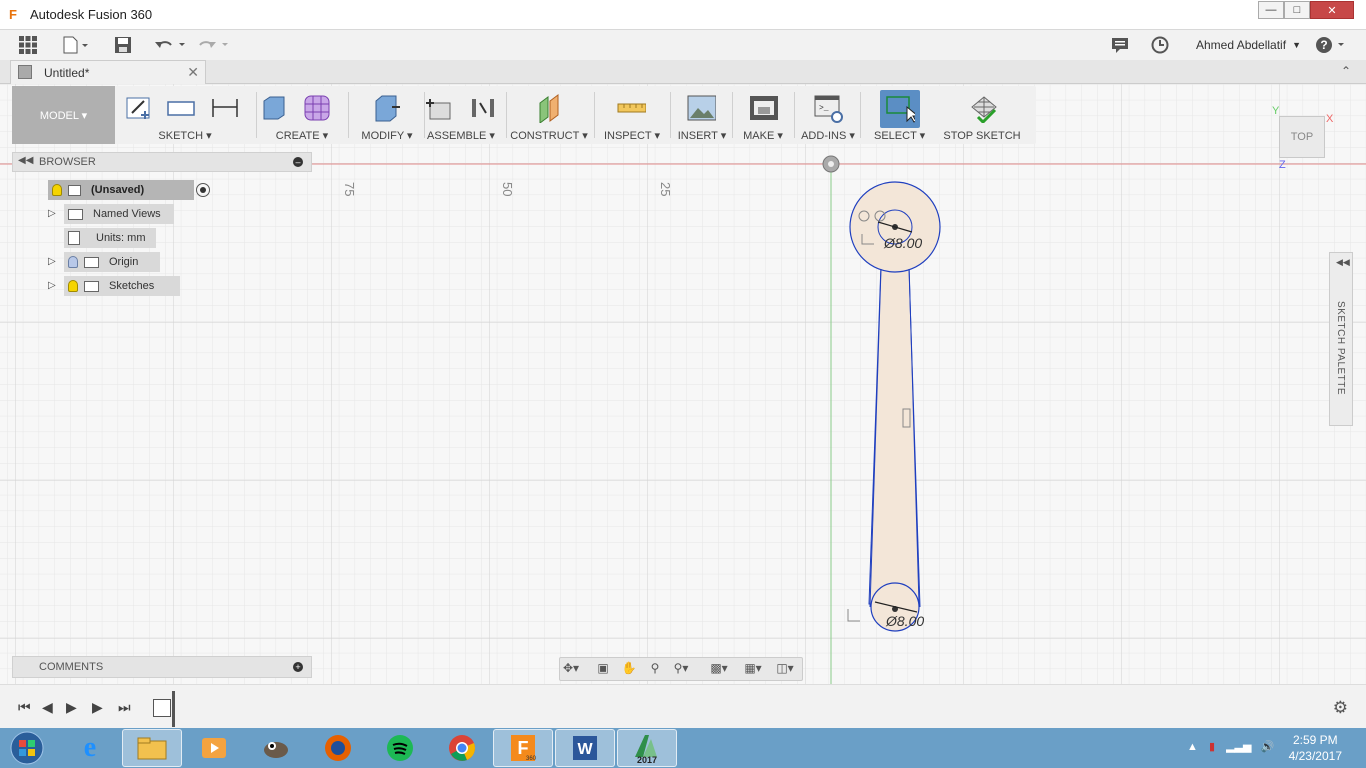 This screenshot has width=1366, height=768. I want to click on system-clock: 2:59 PM 4/23/2017, so click(1315, 748).